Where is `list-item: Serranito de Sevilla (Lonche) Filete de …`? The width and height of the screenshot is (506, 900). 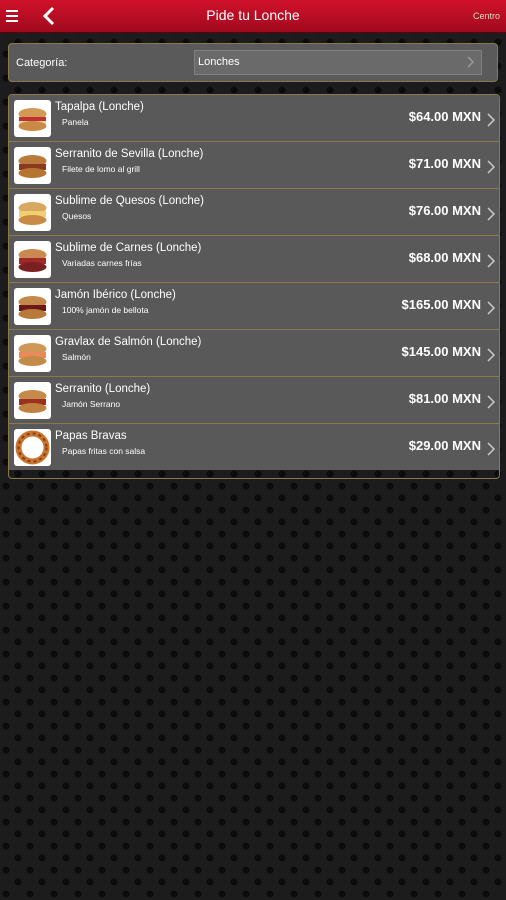
list-item: Serranito de Sevilla (Lonche) Filete de … is located at coordinates (254, 165).